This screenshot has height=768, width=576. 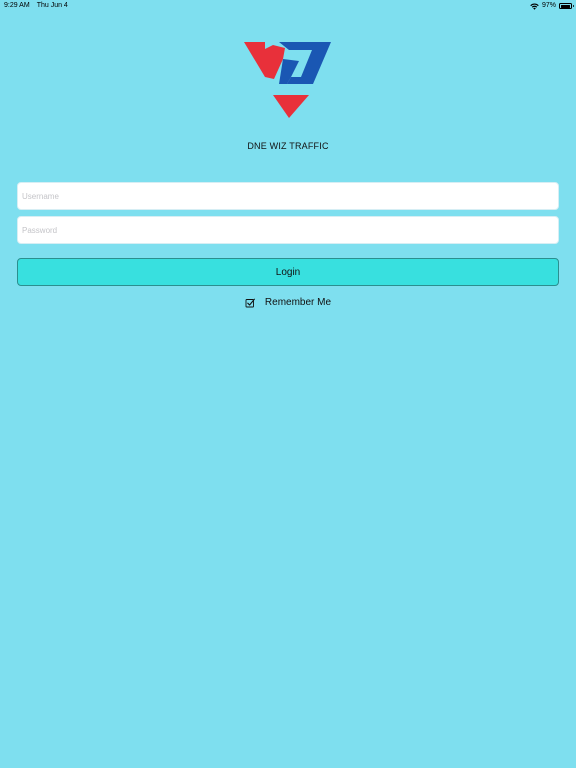 What do you see at coordinates (52, 5) in the screenshot?
I see `status-date: Thu Jun 4` at bounding box center [52, 5].